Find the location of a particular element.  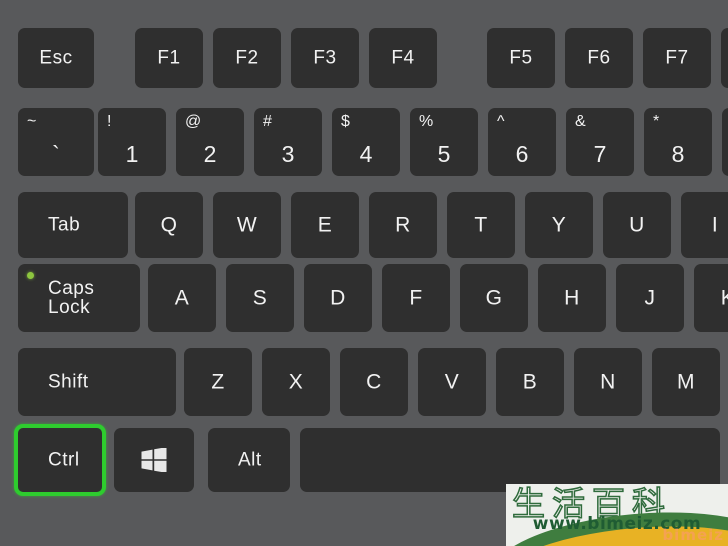

key-f6: F6 is located at coordinates (599, 58).